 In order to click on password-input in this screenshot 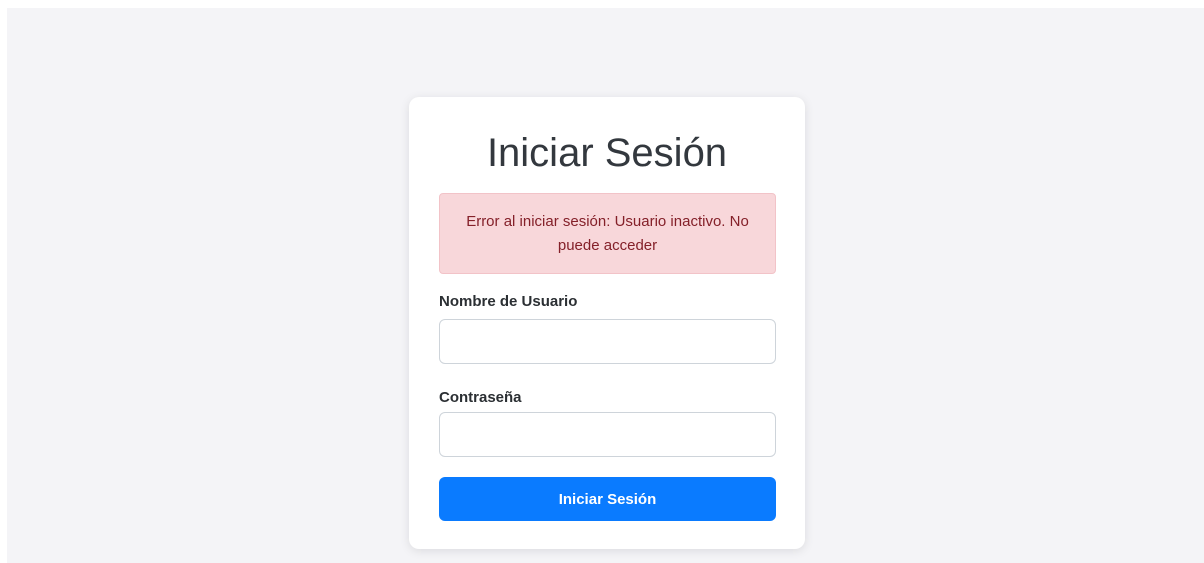, I will do `click(607, 434)`.